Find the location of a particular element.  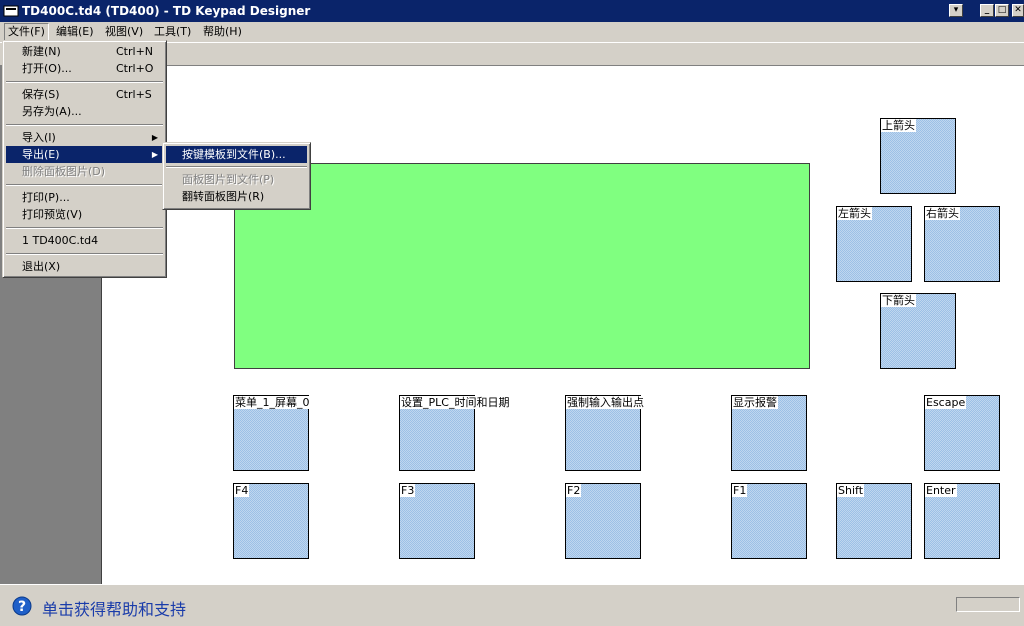

key-label: F3 is located at coordinates (408, 490).